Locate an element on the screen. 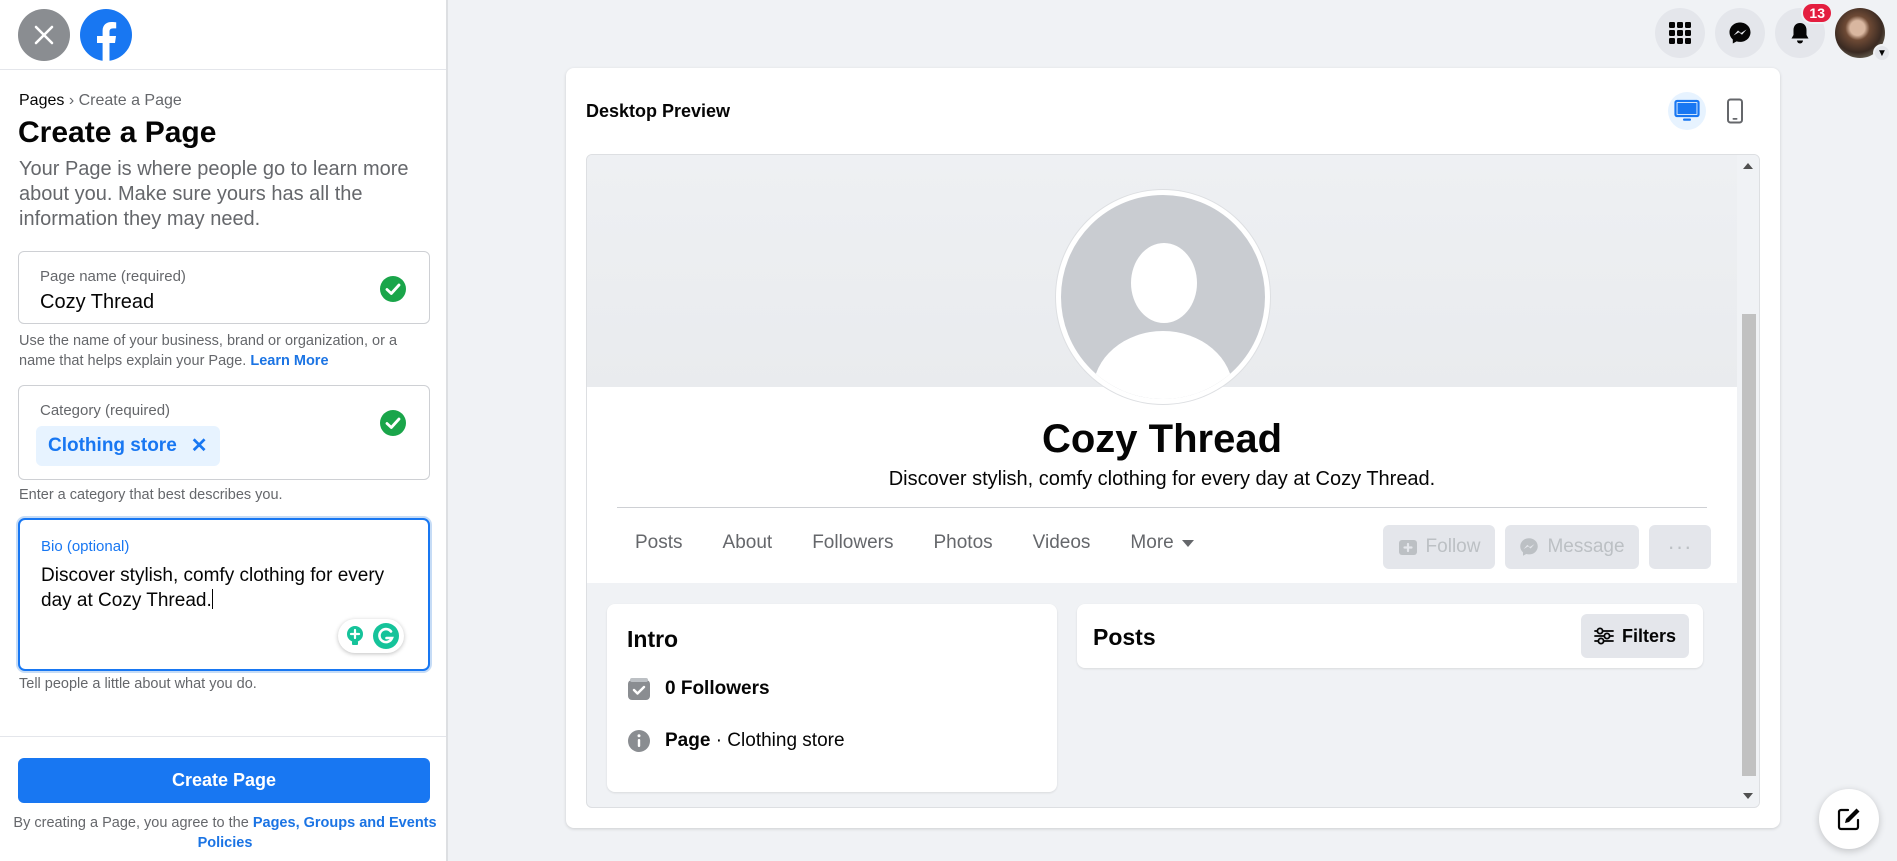 The height and width of the screenshot is (861, 1897). category-field: Category (required) Clothing store ✕ is located at coordinates (224, 432).